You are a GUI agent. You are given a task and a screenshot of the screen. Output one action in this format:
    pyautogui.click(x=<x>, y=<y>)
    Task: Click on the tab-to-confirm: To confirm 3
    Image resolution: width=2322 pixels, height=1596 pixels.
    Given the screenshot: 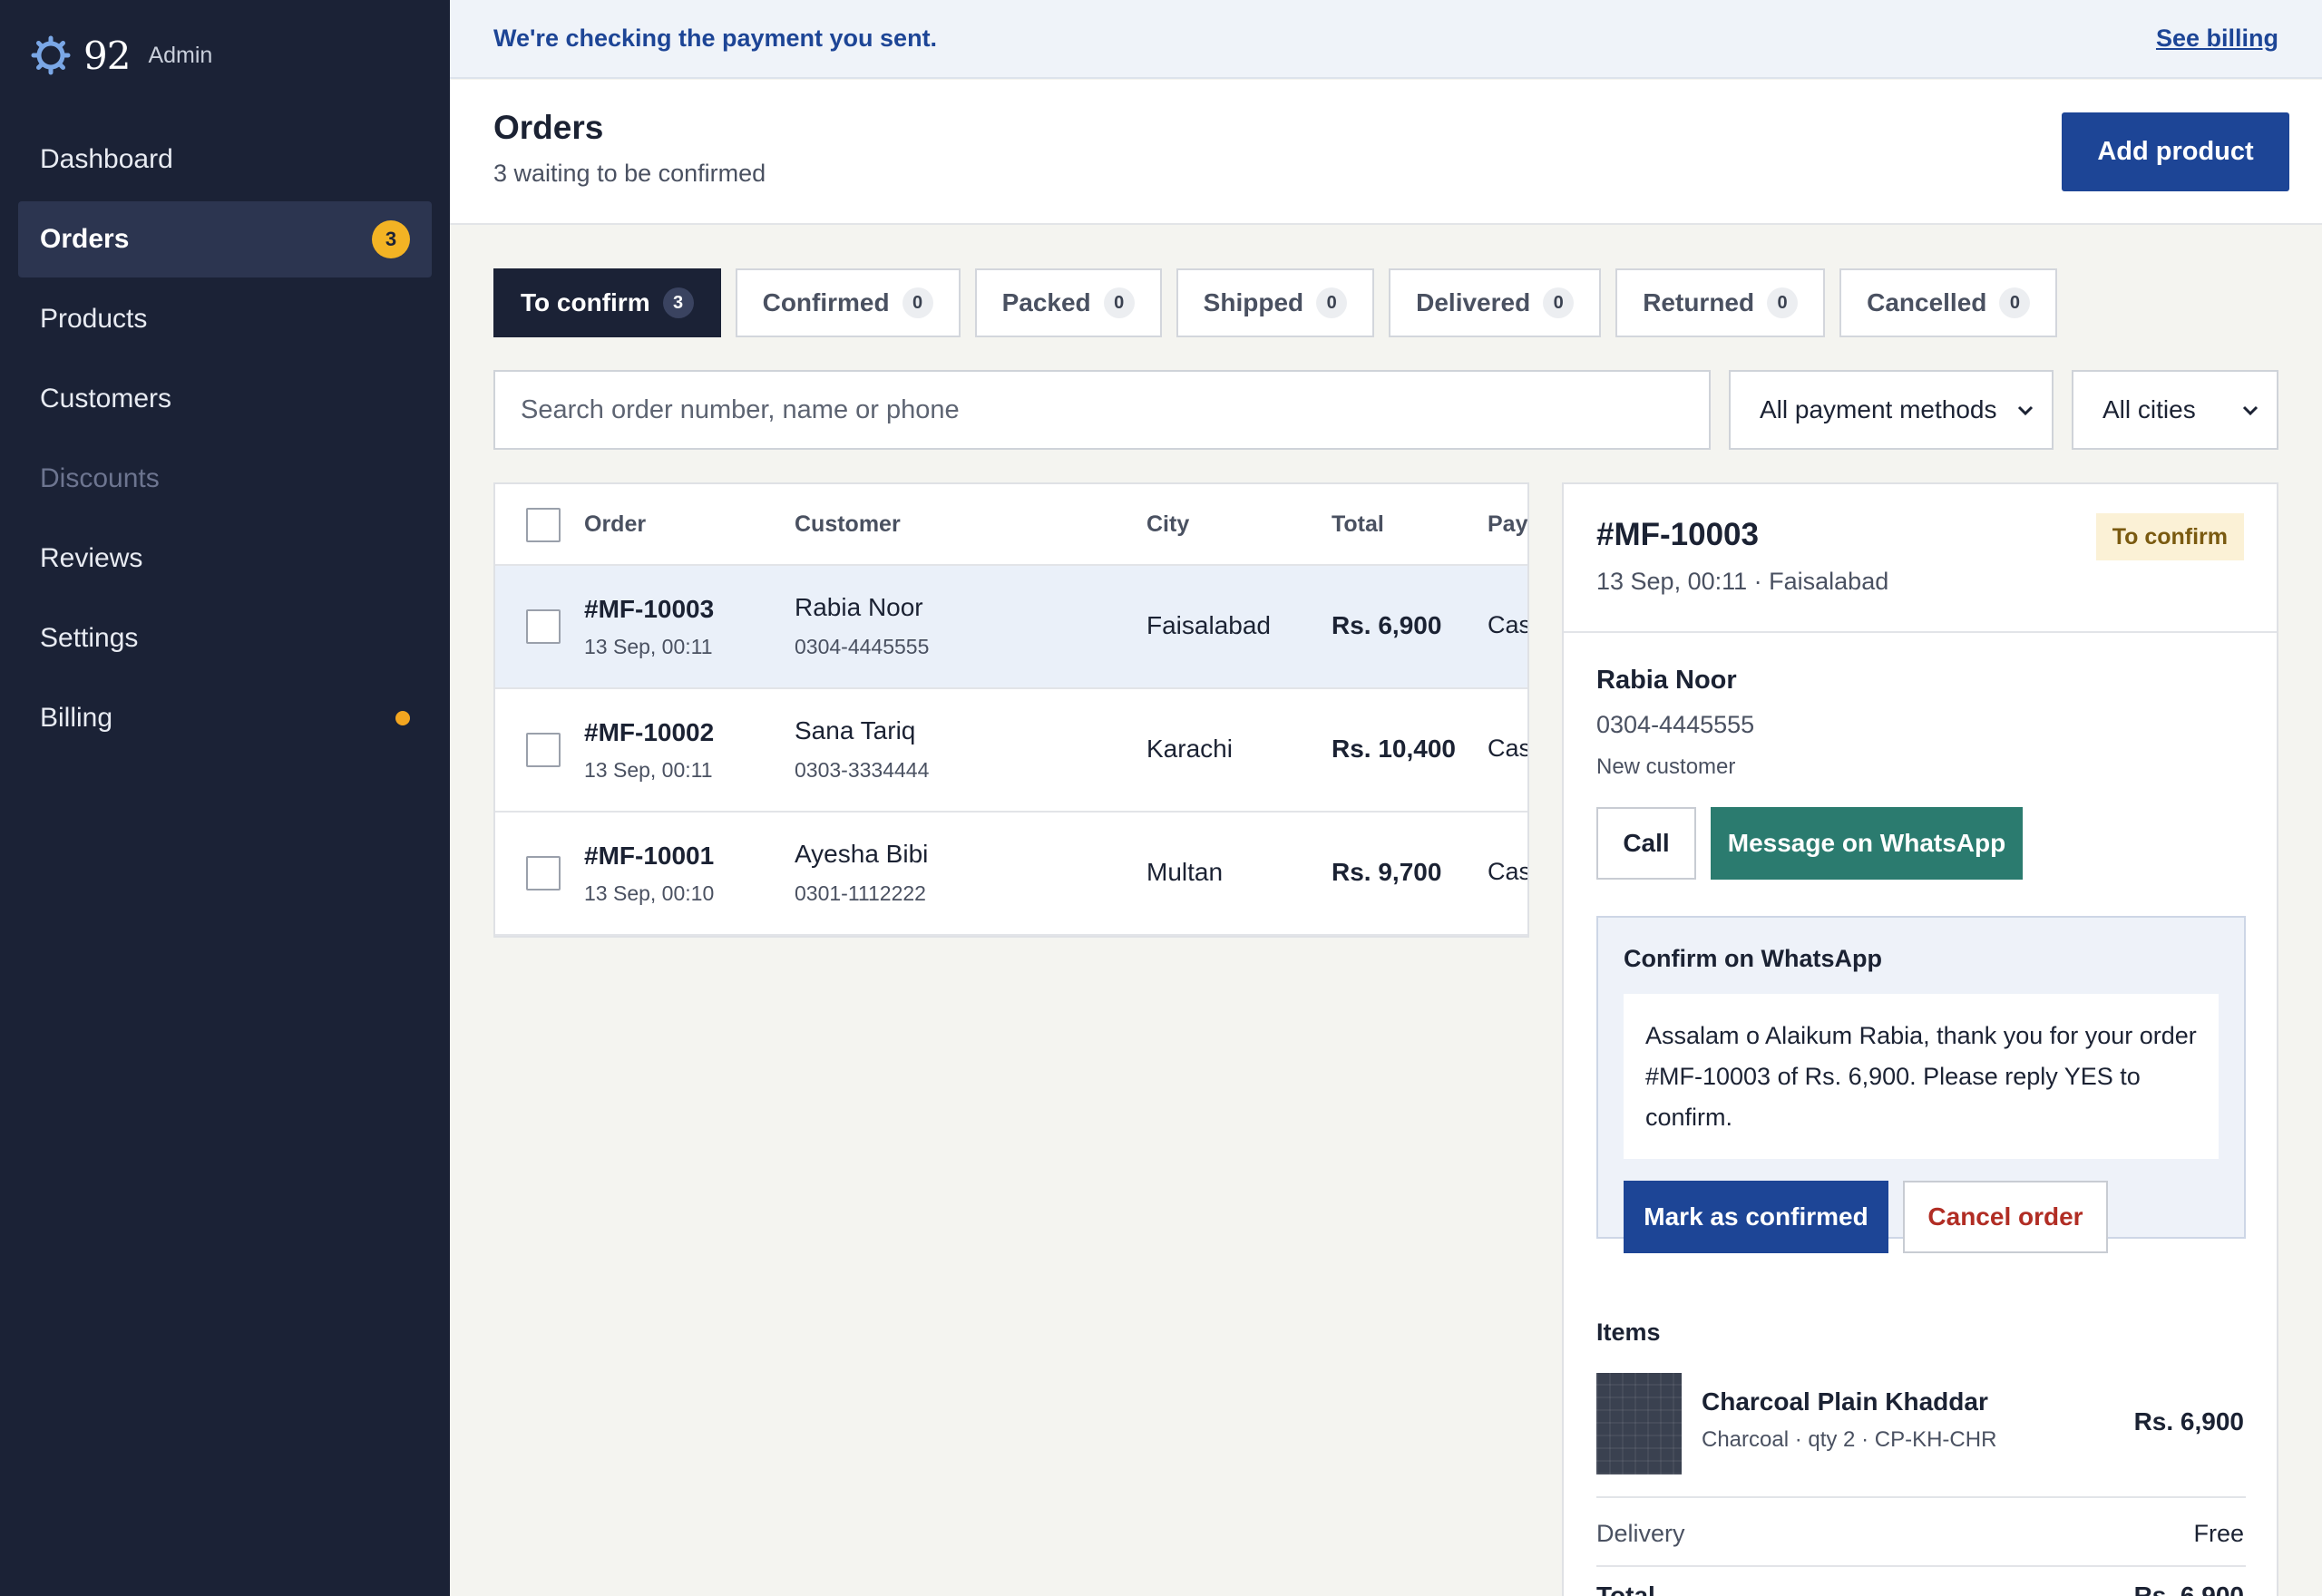 What is the action you would take?
    pyautogui.click(x=607, y=302)
    